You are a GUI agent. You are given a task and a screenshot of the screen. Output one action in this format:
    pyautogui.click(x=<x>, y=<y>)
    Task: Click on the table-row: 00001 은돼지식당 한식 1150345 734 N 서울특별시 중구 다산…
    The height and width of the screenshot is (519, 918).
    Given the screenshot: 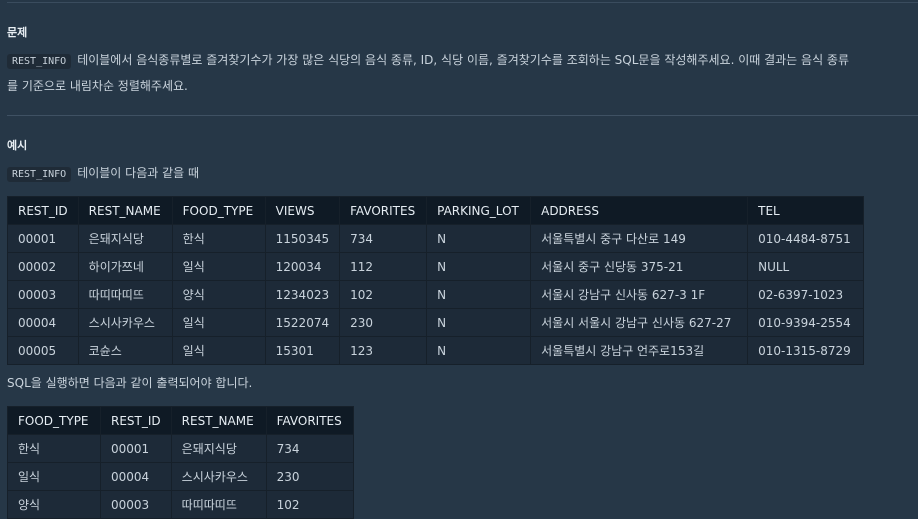 What is the action you would take?
    pyautogui.click(x=436, y=238)
    